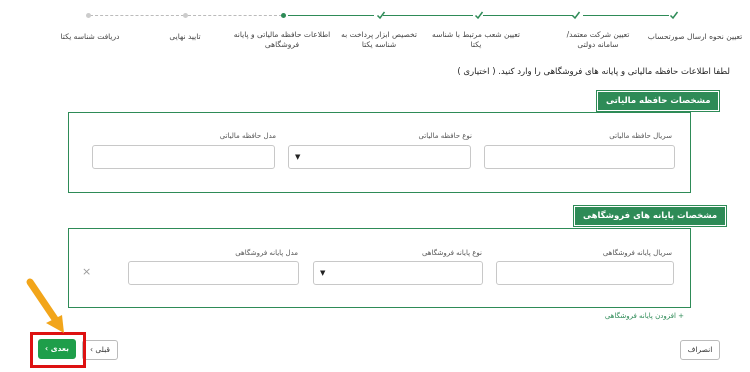 The height and width of the screenshot is (372, 750). Describe the element at coordinates (100, 350) in the screenshot. I see `prev-button: قبلی ›` at that location.